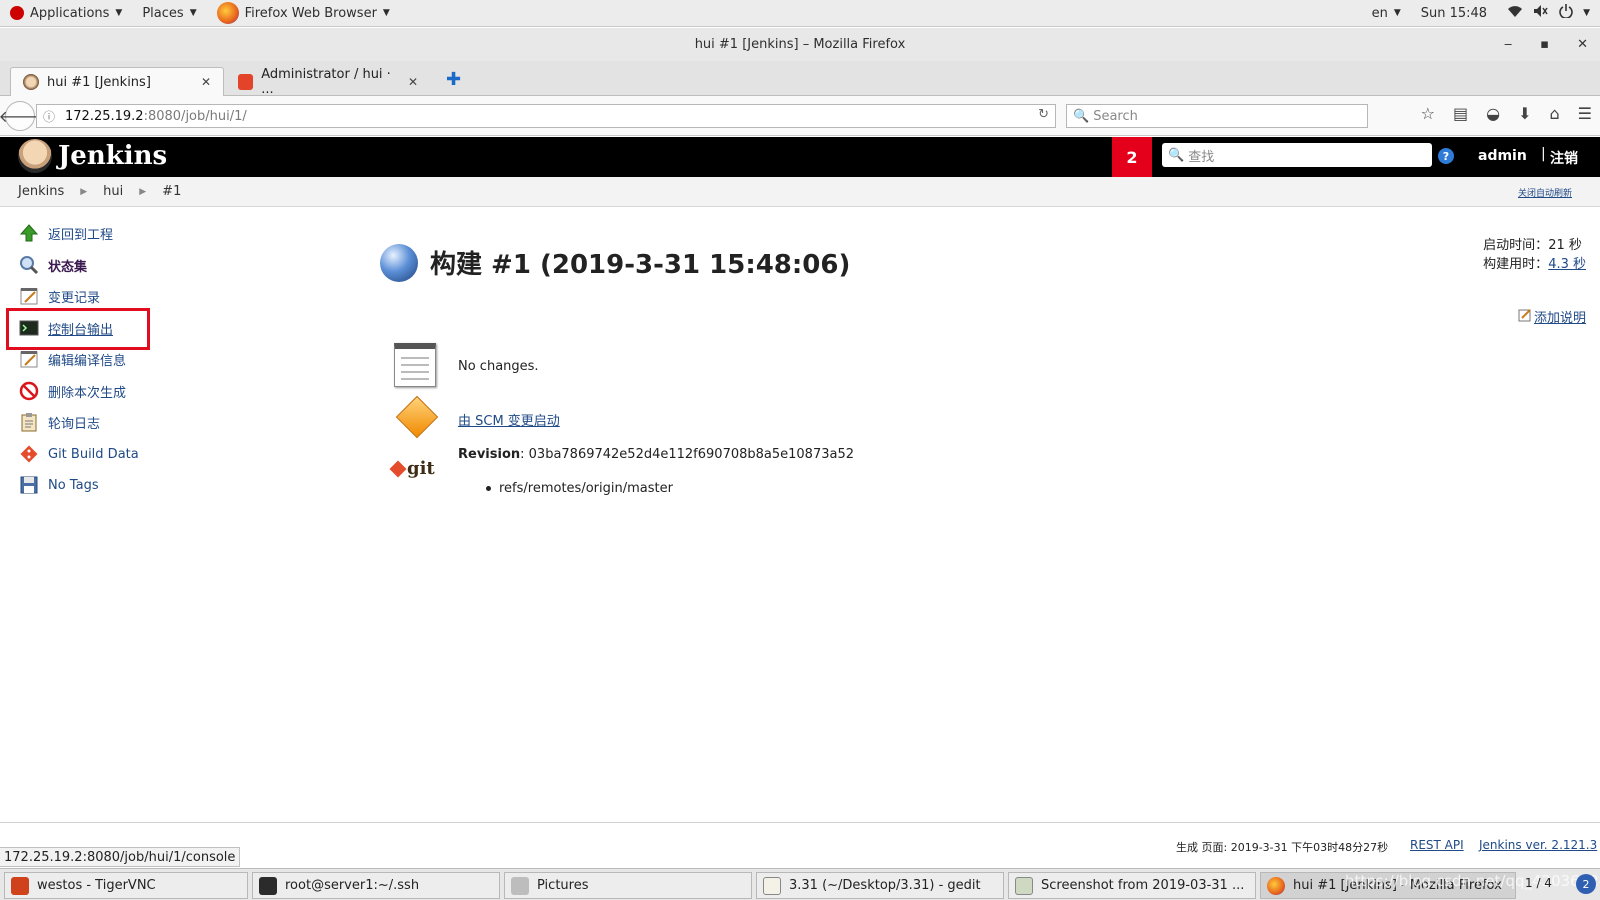  What do you see at coordinates (352, 885) in the screenshot?
I see `taskbar-item-label: root@server1:~/.ssh` at bounding box center [352, 885].